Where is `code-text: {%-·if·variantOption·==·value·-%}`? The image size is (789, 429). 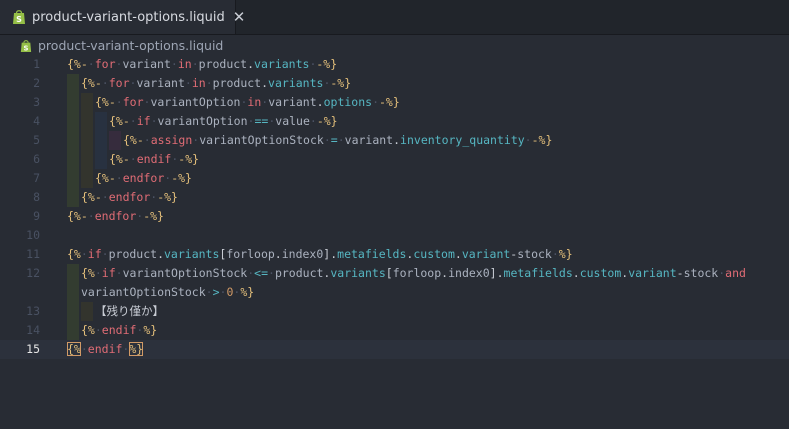 code-text: {%-·if·variantOption·==·value·-%} is located at coordinates (223, 121).